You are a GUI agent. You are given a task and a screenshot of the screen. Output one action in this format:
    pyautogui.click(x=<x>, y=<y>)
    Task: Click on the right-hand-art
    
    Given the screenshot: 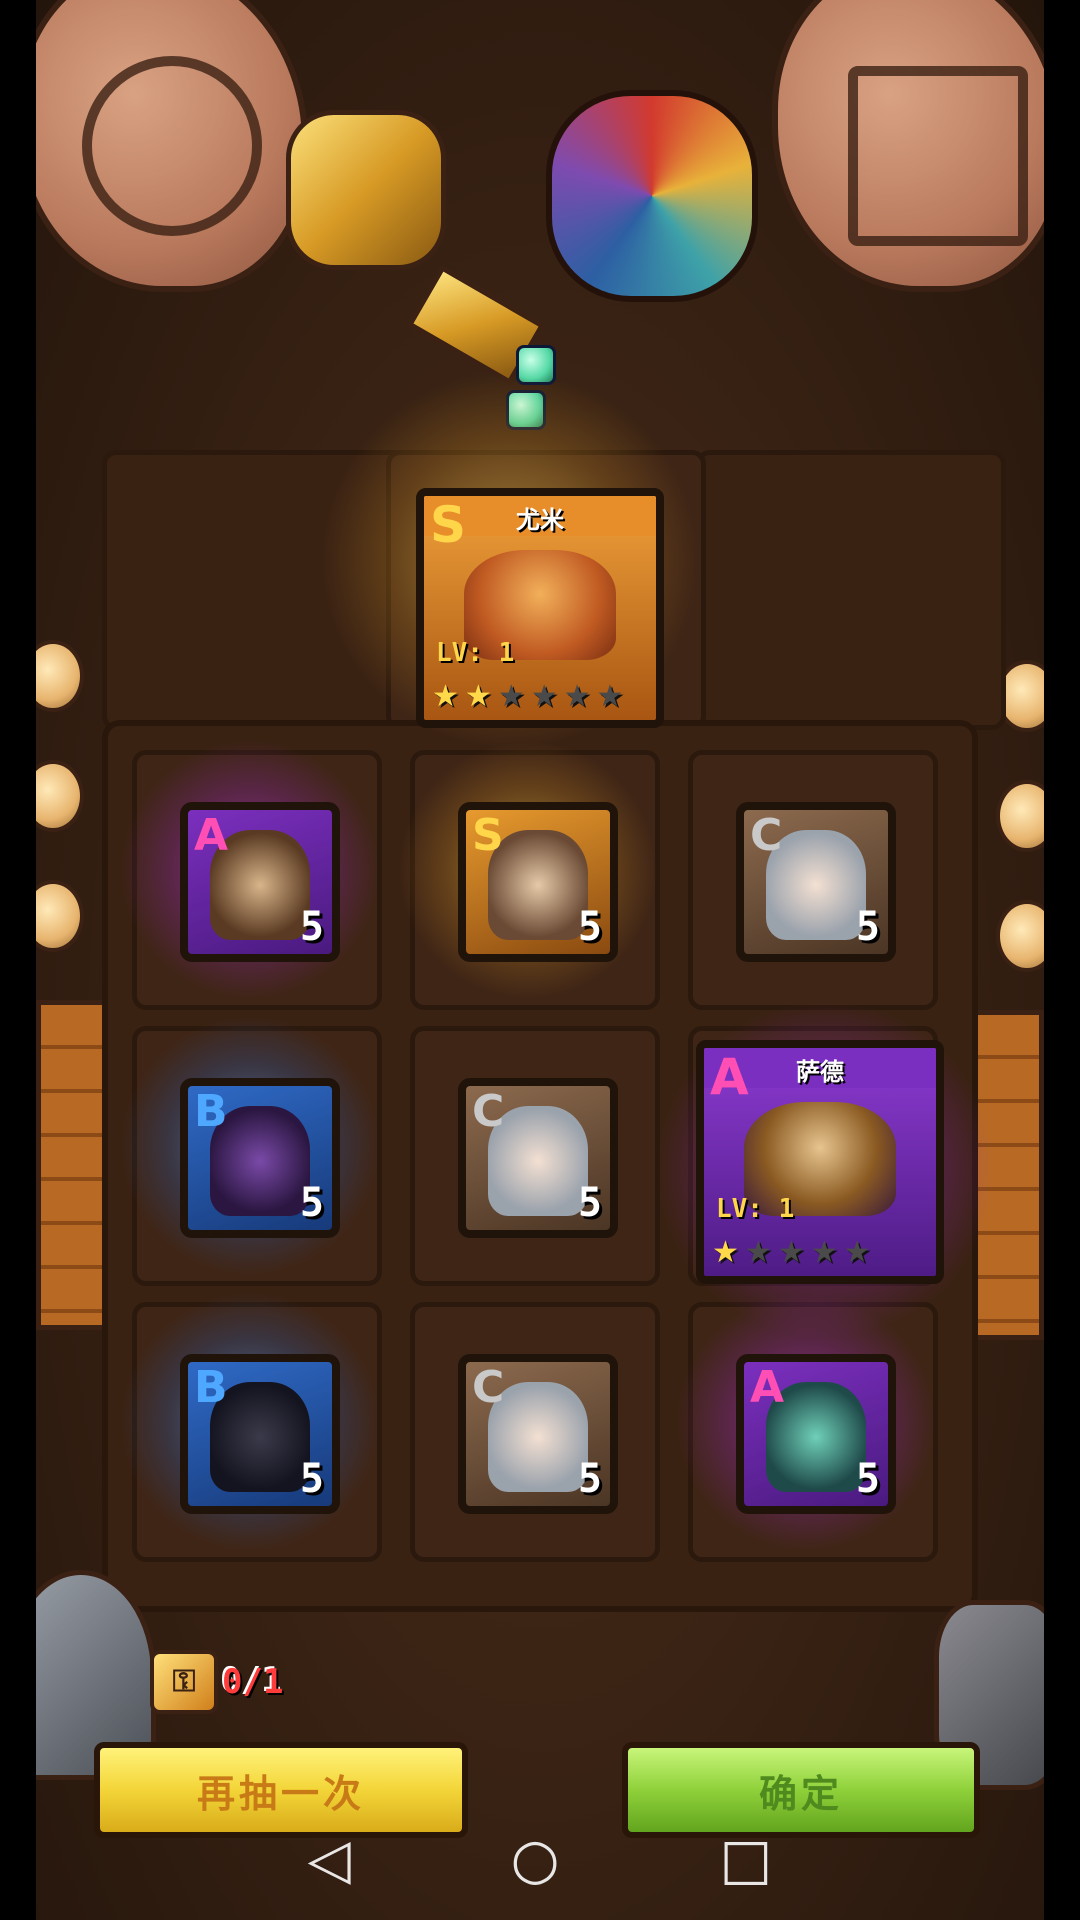 What is the action you would take?
    pyautogui.click(x=908, y=146)
    